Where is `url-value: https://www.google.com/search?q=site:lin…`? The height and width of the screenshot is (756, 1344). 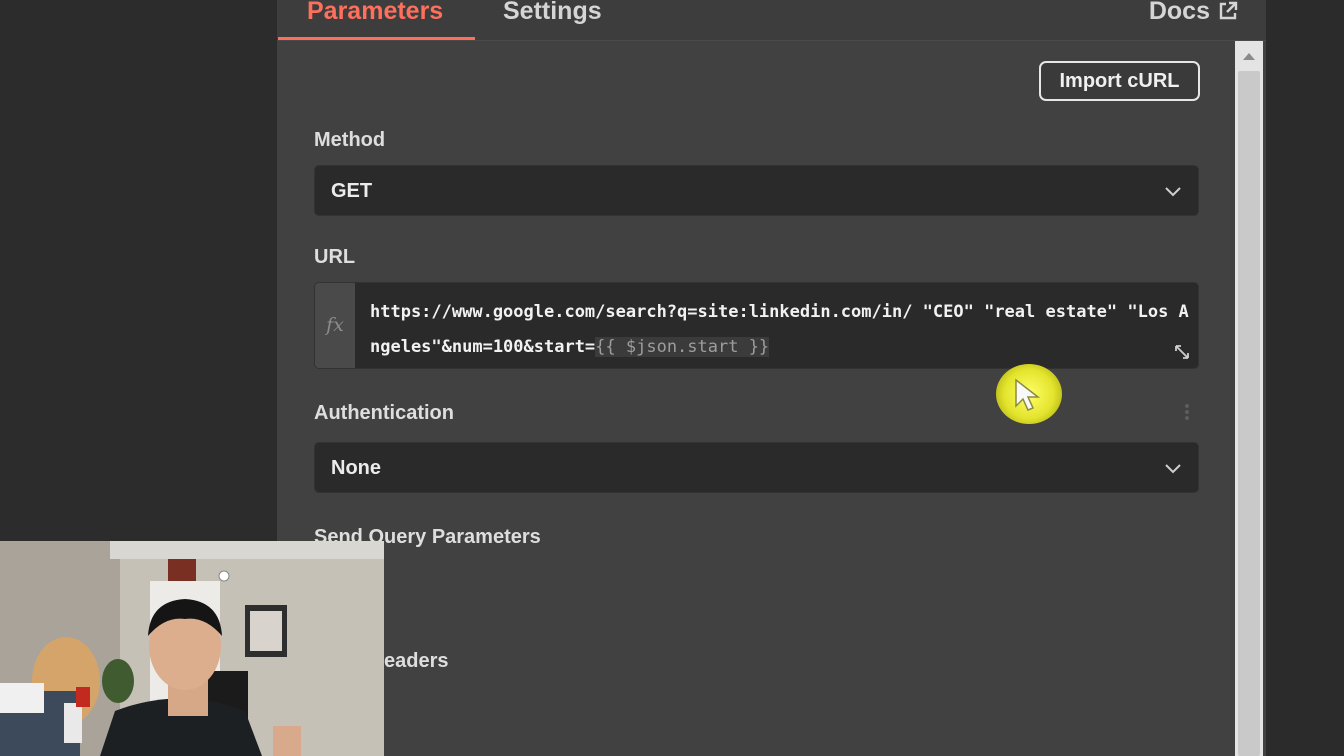 url-value: https://www.google.com/search?q=site:lin… is located at coordinates (780, 330).